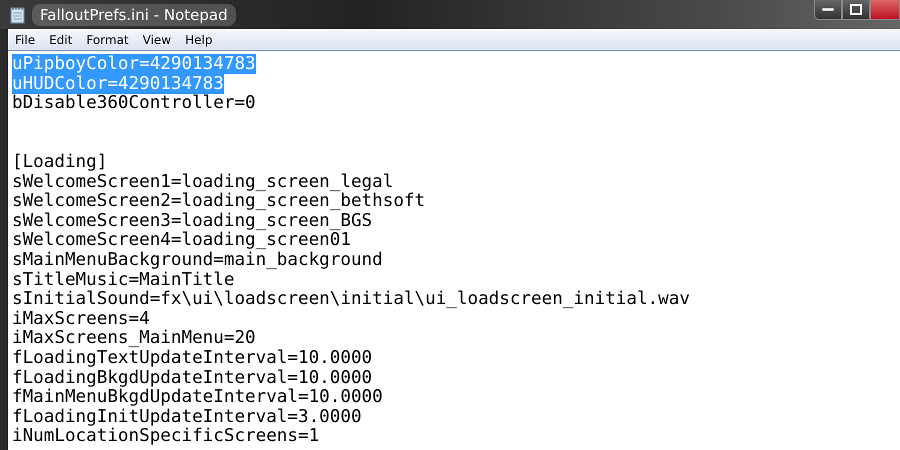  I want to click on maximize-icon, so click(856, 9).